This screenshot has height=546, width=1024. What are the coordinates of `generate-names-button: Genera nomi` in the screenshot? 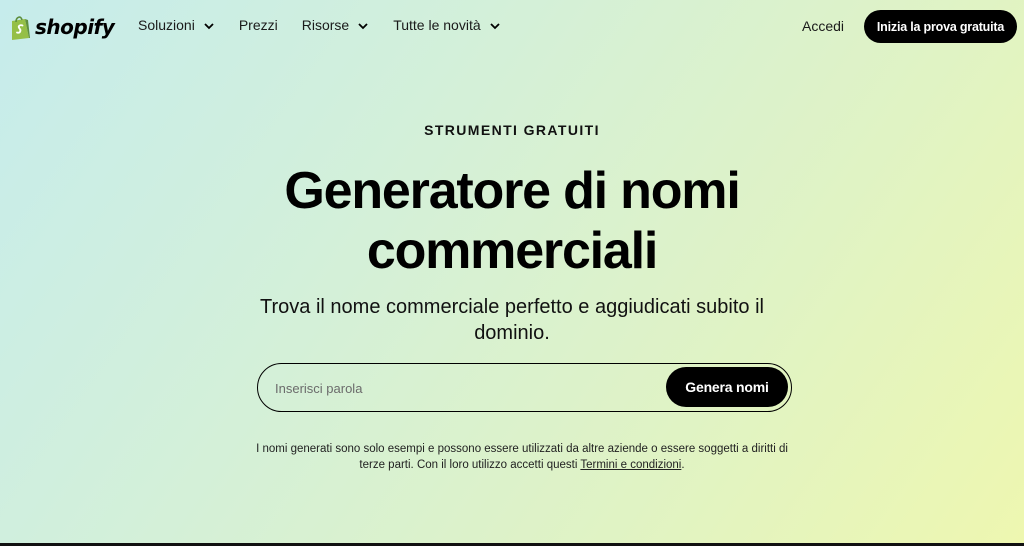 It's located at (727, 387).